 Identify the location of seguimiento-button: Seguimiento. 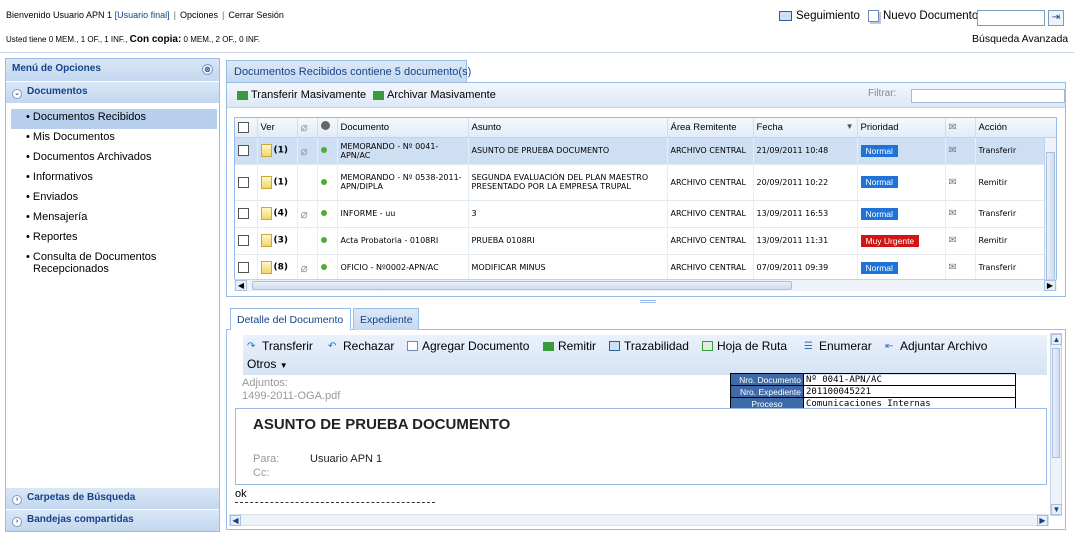
(819, 16).